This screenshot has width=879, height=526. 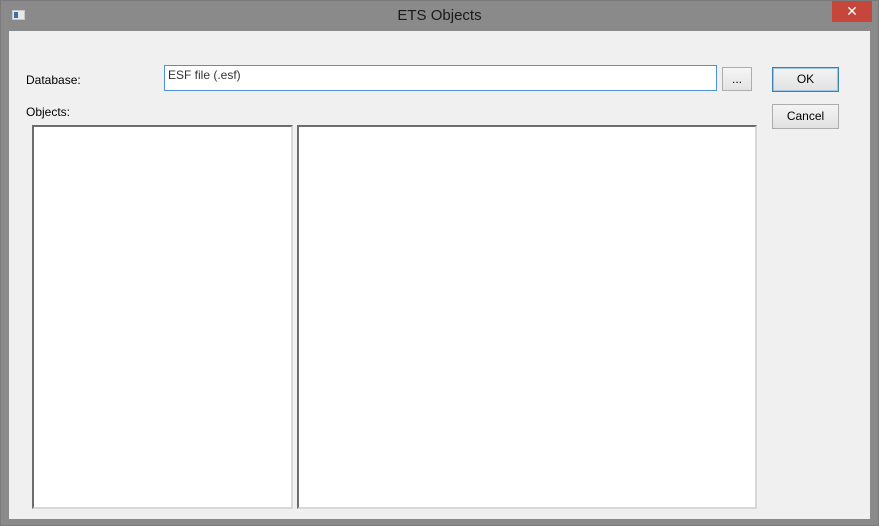 I want to click on title-bar: ETS Objects ✕, so click(x=439, y=16).